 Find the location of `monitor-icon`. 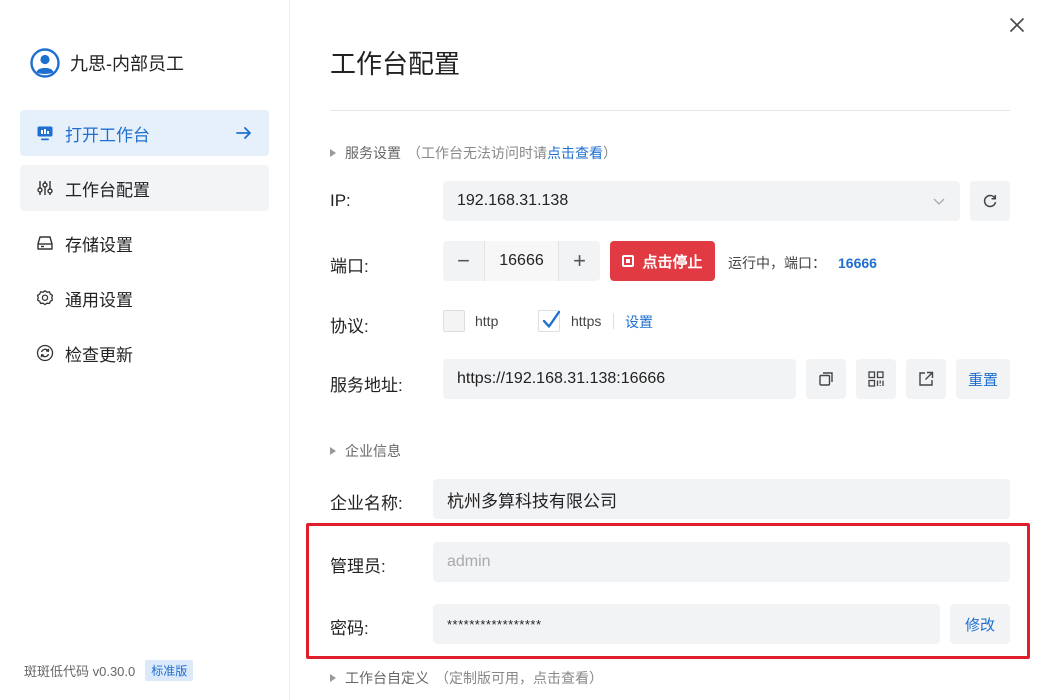

monitor-icon is located at coordinates (45, 133).